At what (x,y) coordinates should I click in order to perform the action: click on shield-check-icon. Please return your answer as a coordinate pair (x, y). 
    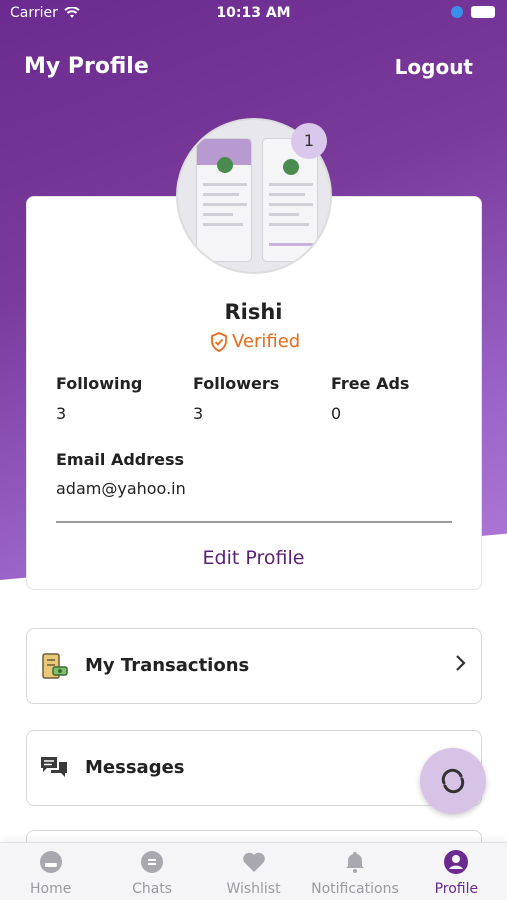
    Looking at the image, I should click on (219, 341).